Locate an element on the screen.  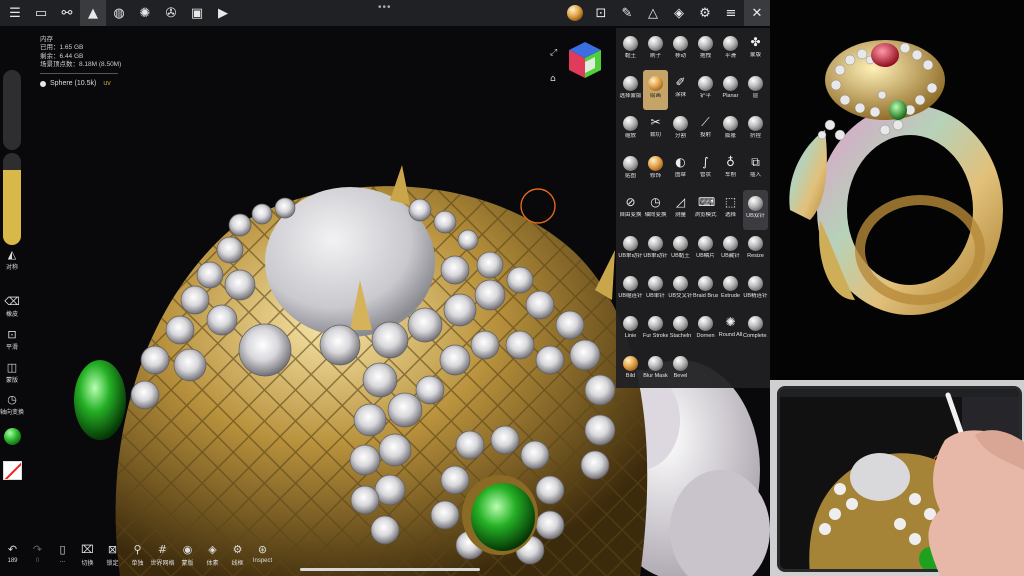
brush-3: 拖拽 is located at coordinates (705, 50).